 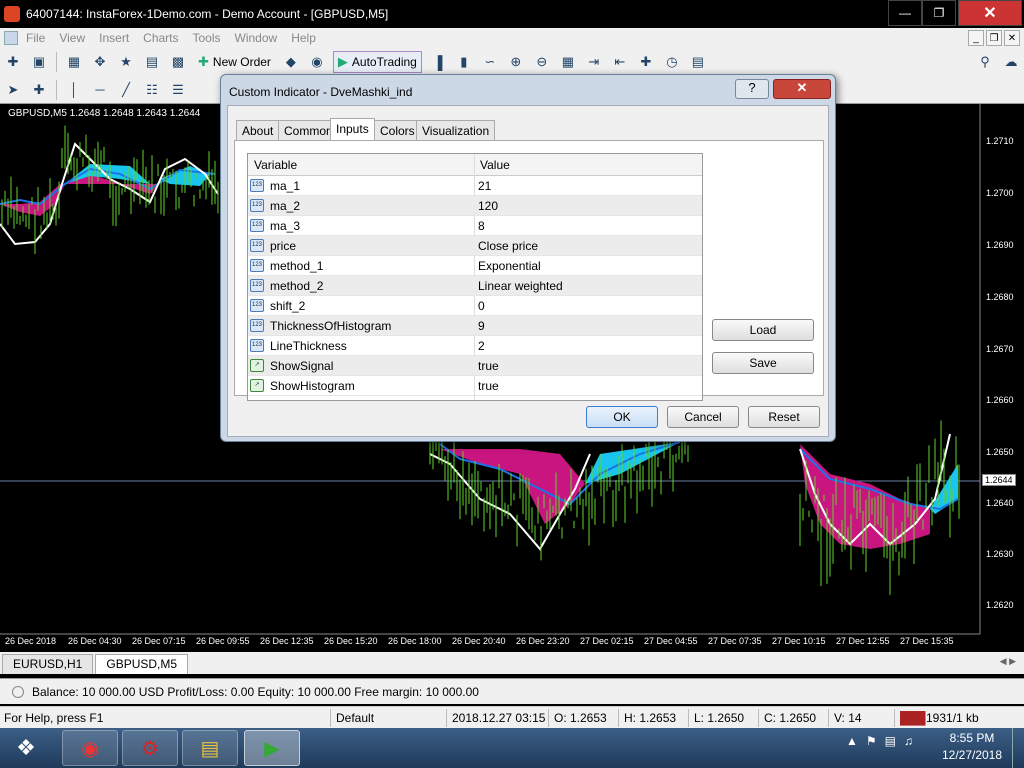 What do you see at coordinates (178, 62) in the screenshot?
I see `strategy-tester-icon: ▩` at bounding box center [178, 62].